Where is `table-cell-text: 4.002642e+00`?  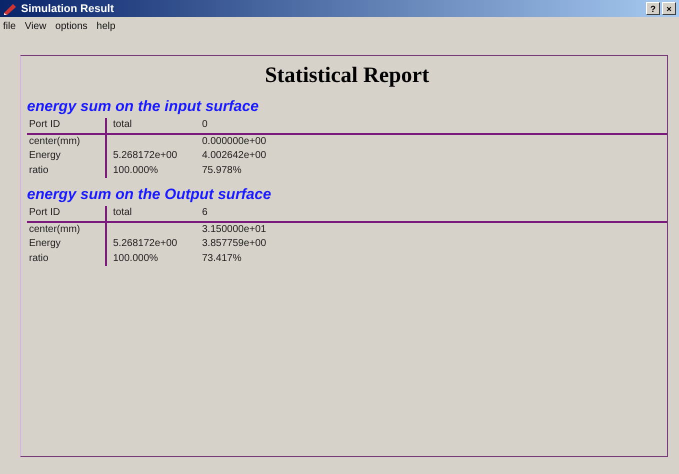
table-cell-text: 4.002642e+00 is located at coordinates (234, 156).